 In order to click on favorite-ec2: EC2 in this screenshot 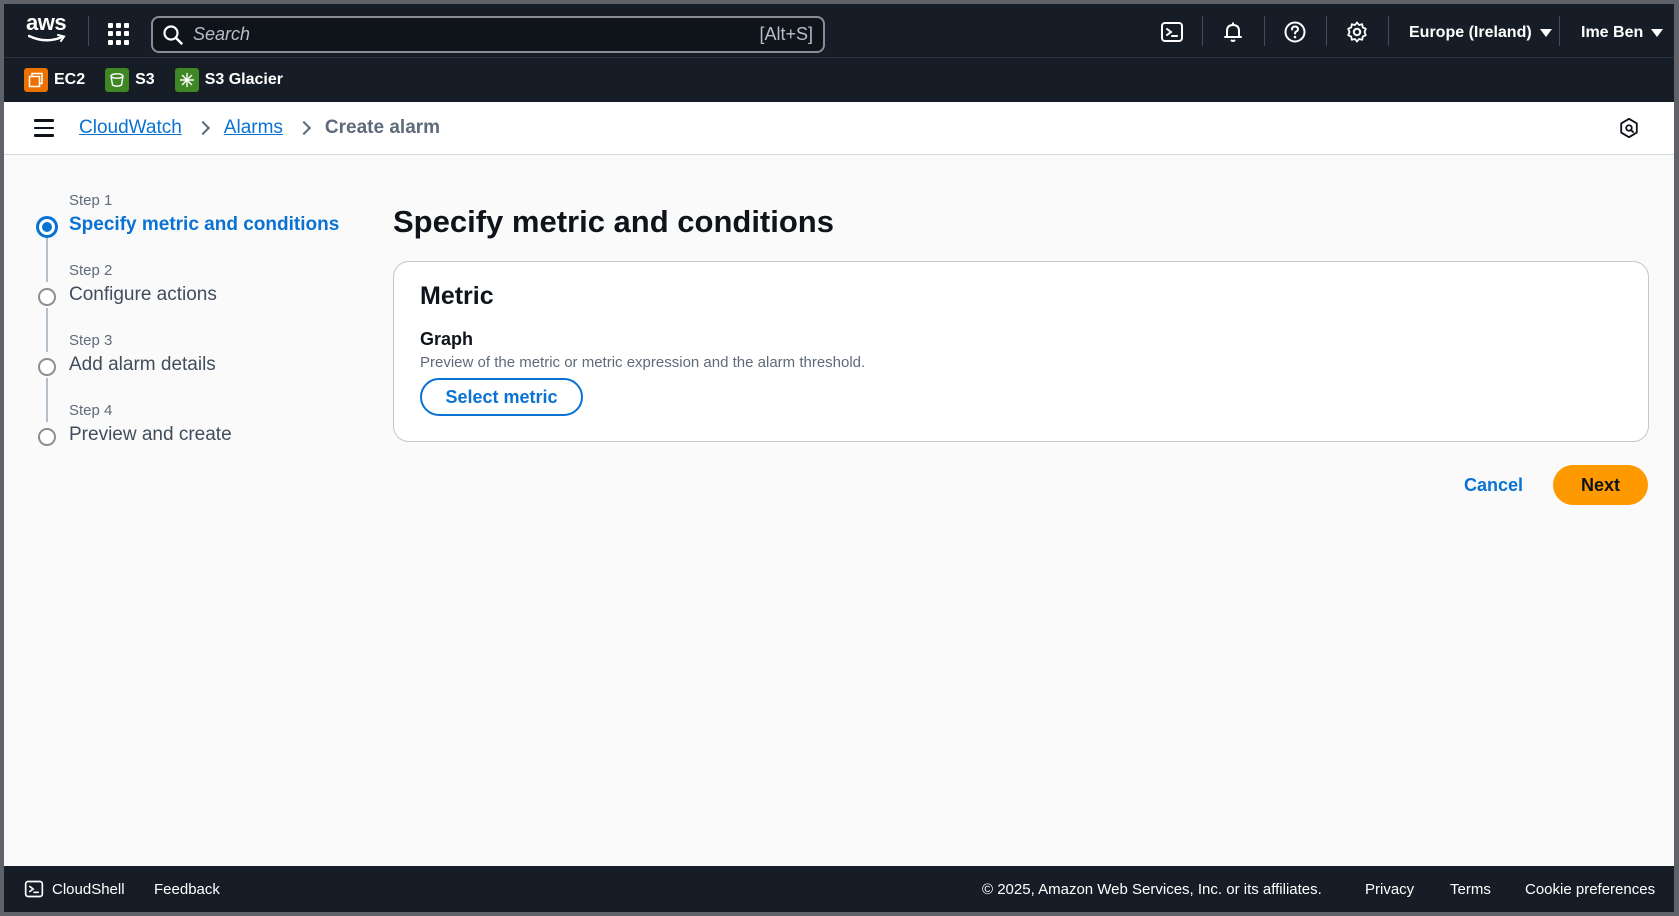, I will do `click(54, 80)`.